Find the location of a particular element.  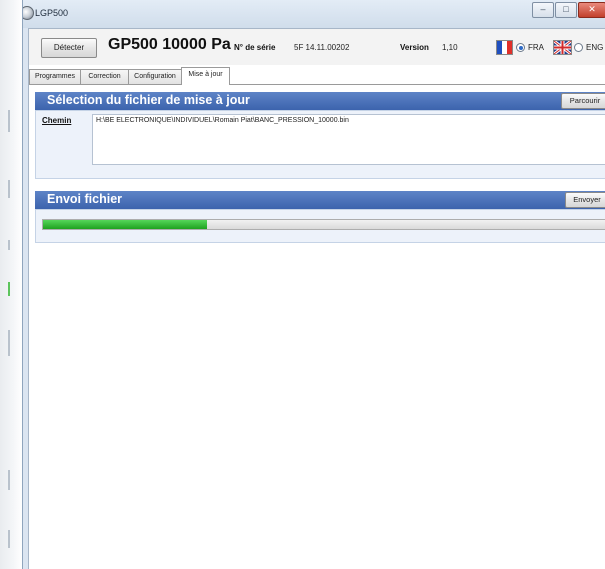

upload-progress-bar is located at coordinates (323, 224).